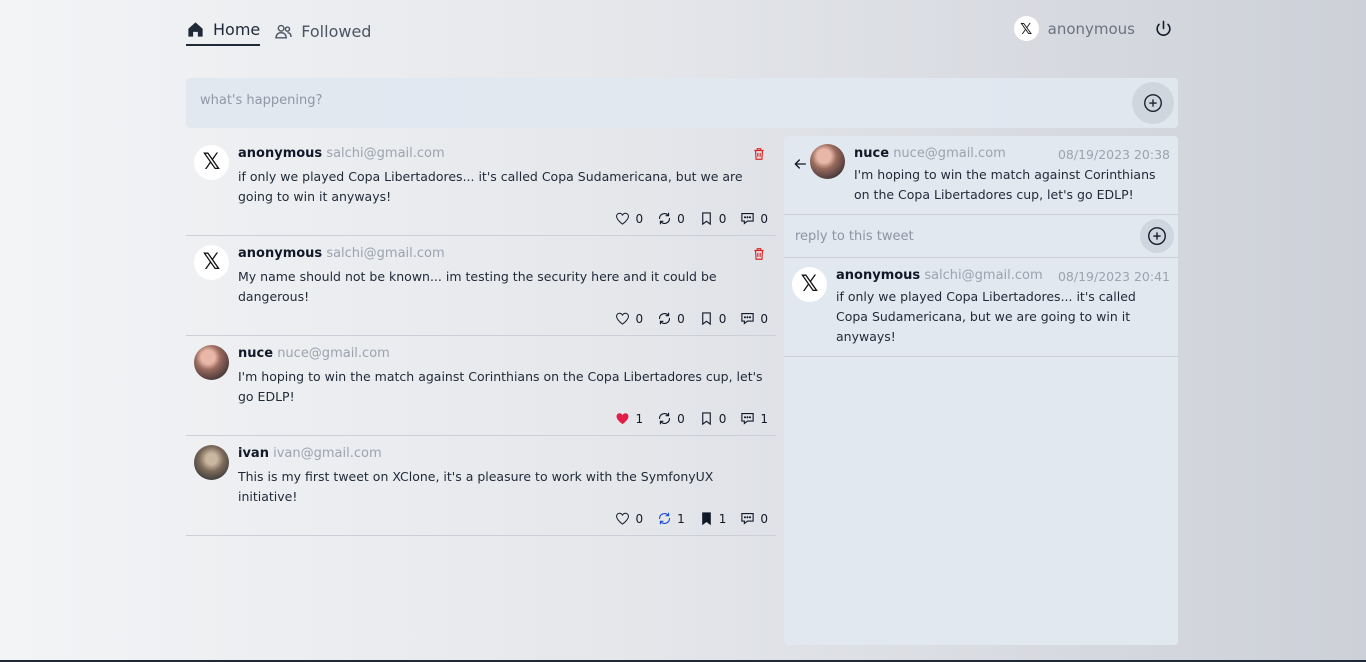  Describe the element at coordinates (336, 31) in the screenshot. I see `tab-followed-label: Followed` at that location.